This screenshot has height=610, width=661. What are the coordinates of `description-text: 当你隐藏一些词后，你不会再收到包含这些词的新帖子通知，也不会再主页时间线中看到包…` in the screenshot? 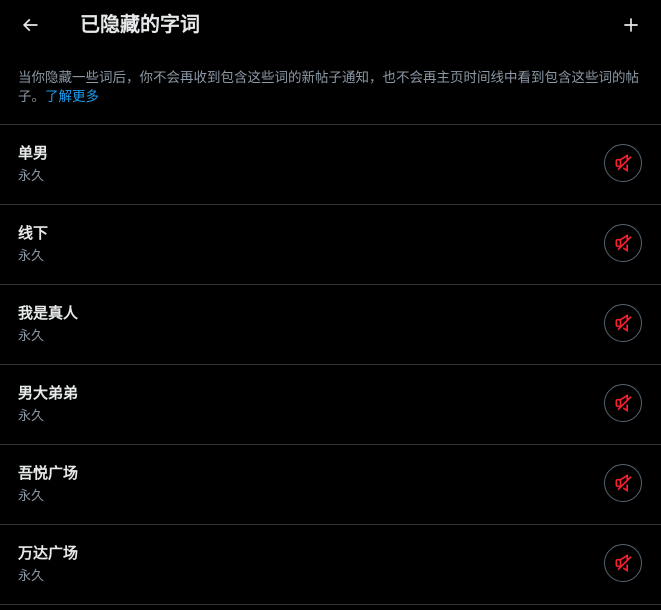 It's located at (328, 87).